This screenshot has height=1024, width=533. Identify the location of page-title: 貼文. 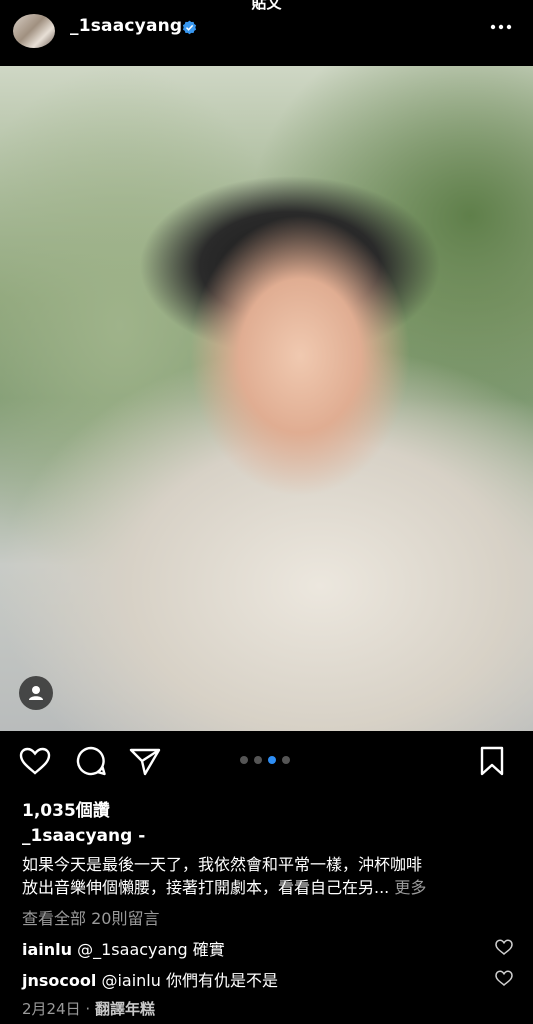
(266, 6).